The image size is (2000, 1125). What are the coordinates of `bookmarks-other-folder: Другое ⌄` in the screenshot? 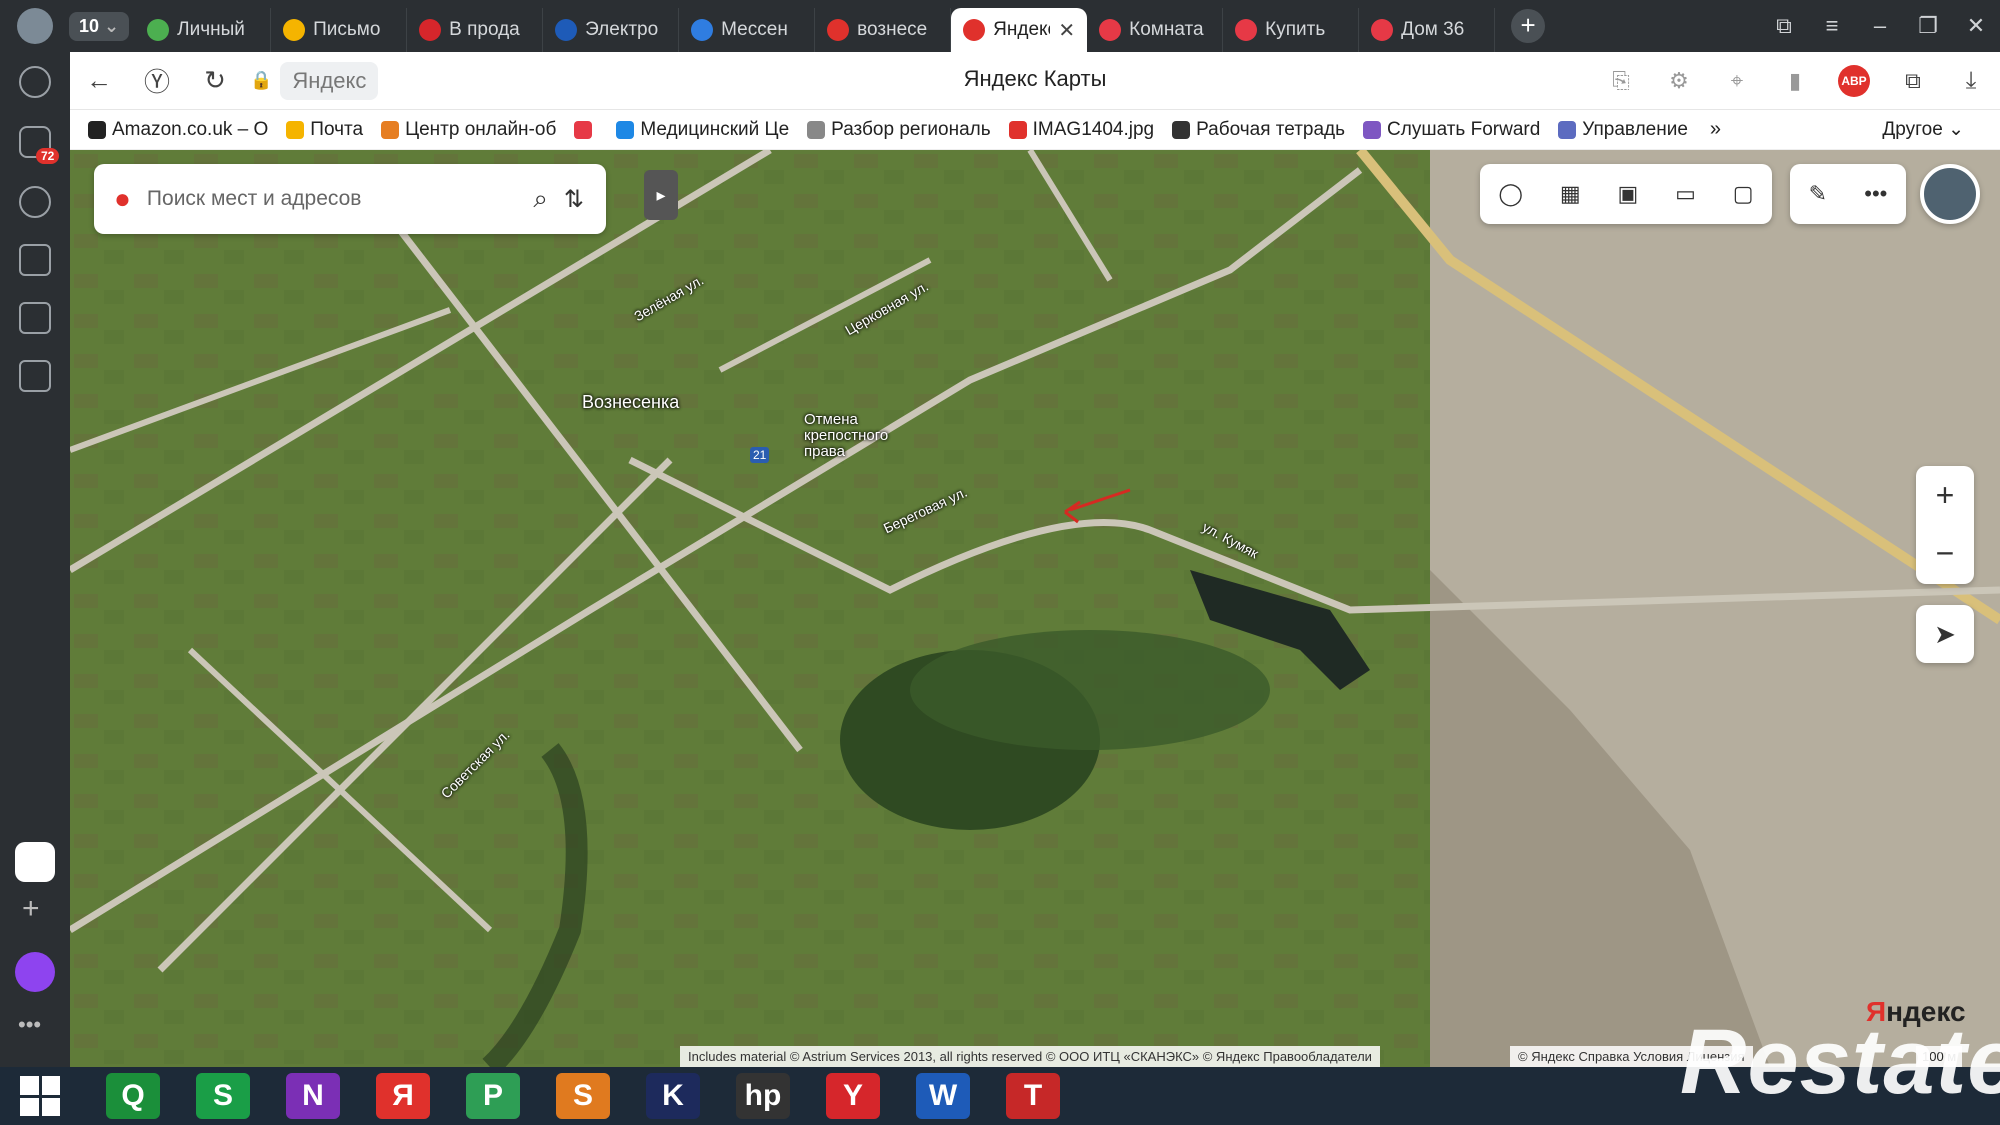 It's located at (1923, 129).